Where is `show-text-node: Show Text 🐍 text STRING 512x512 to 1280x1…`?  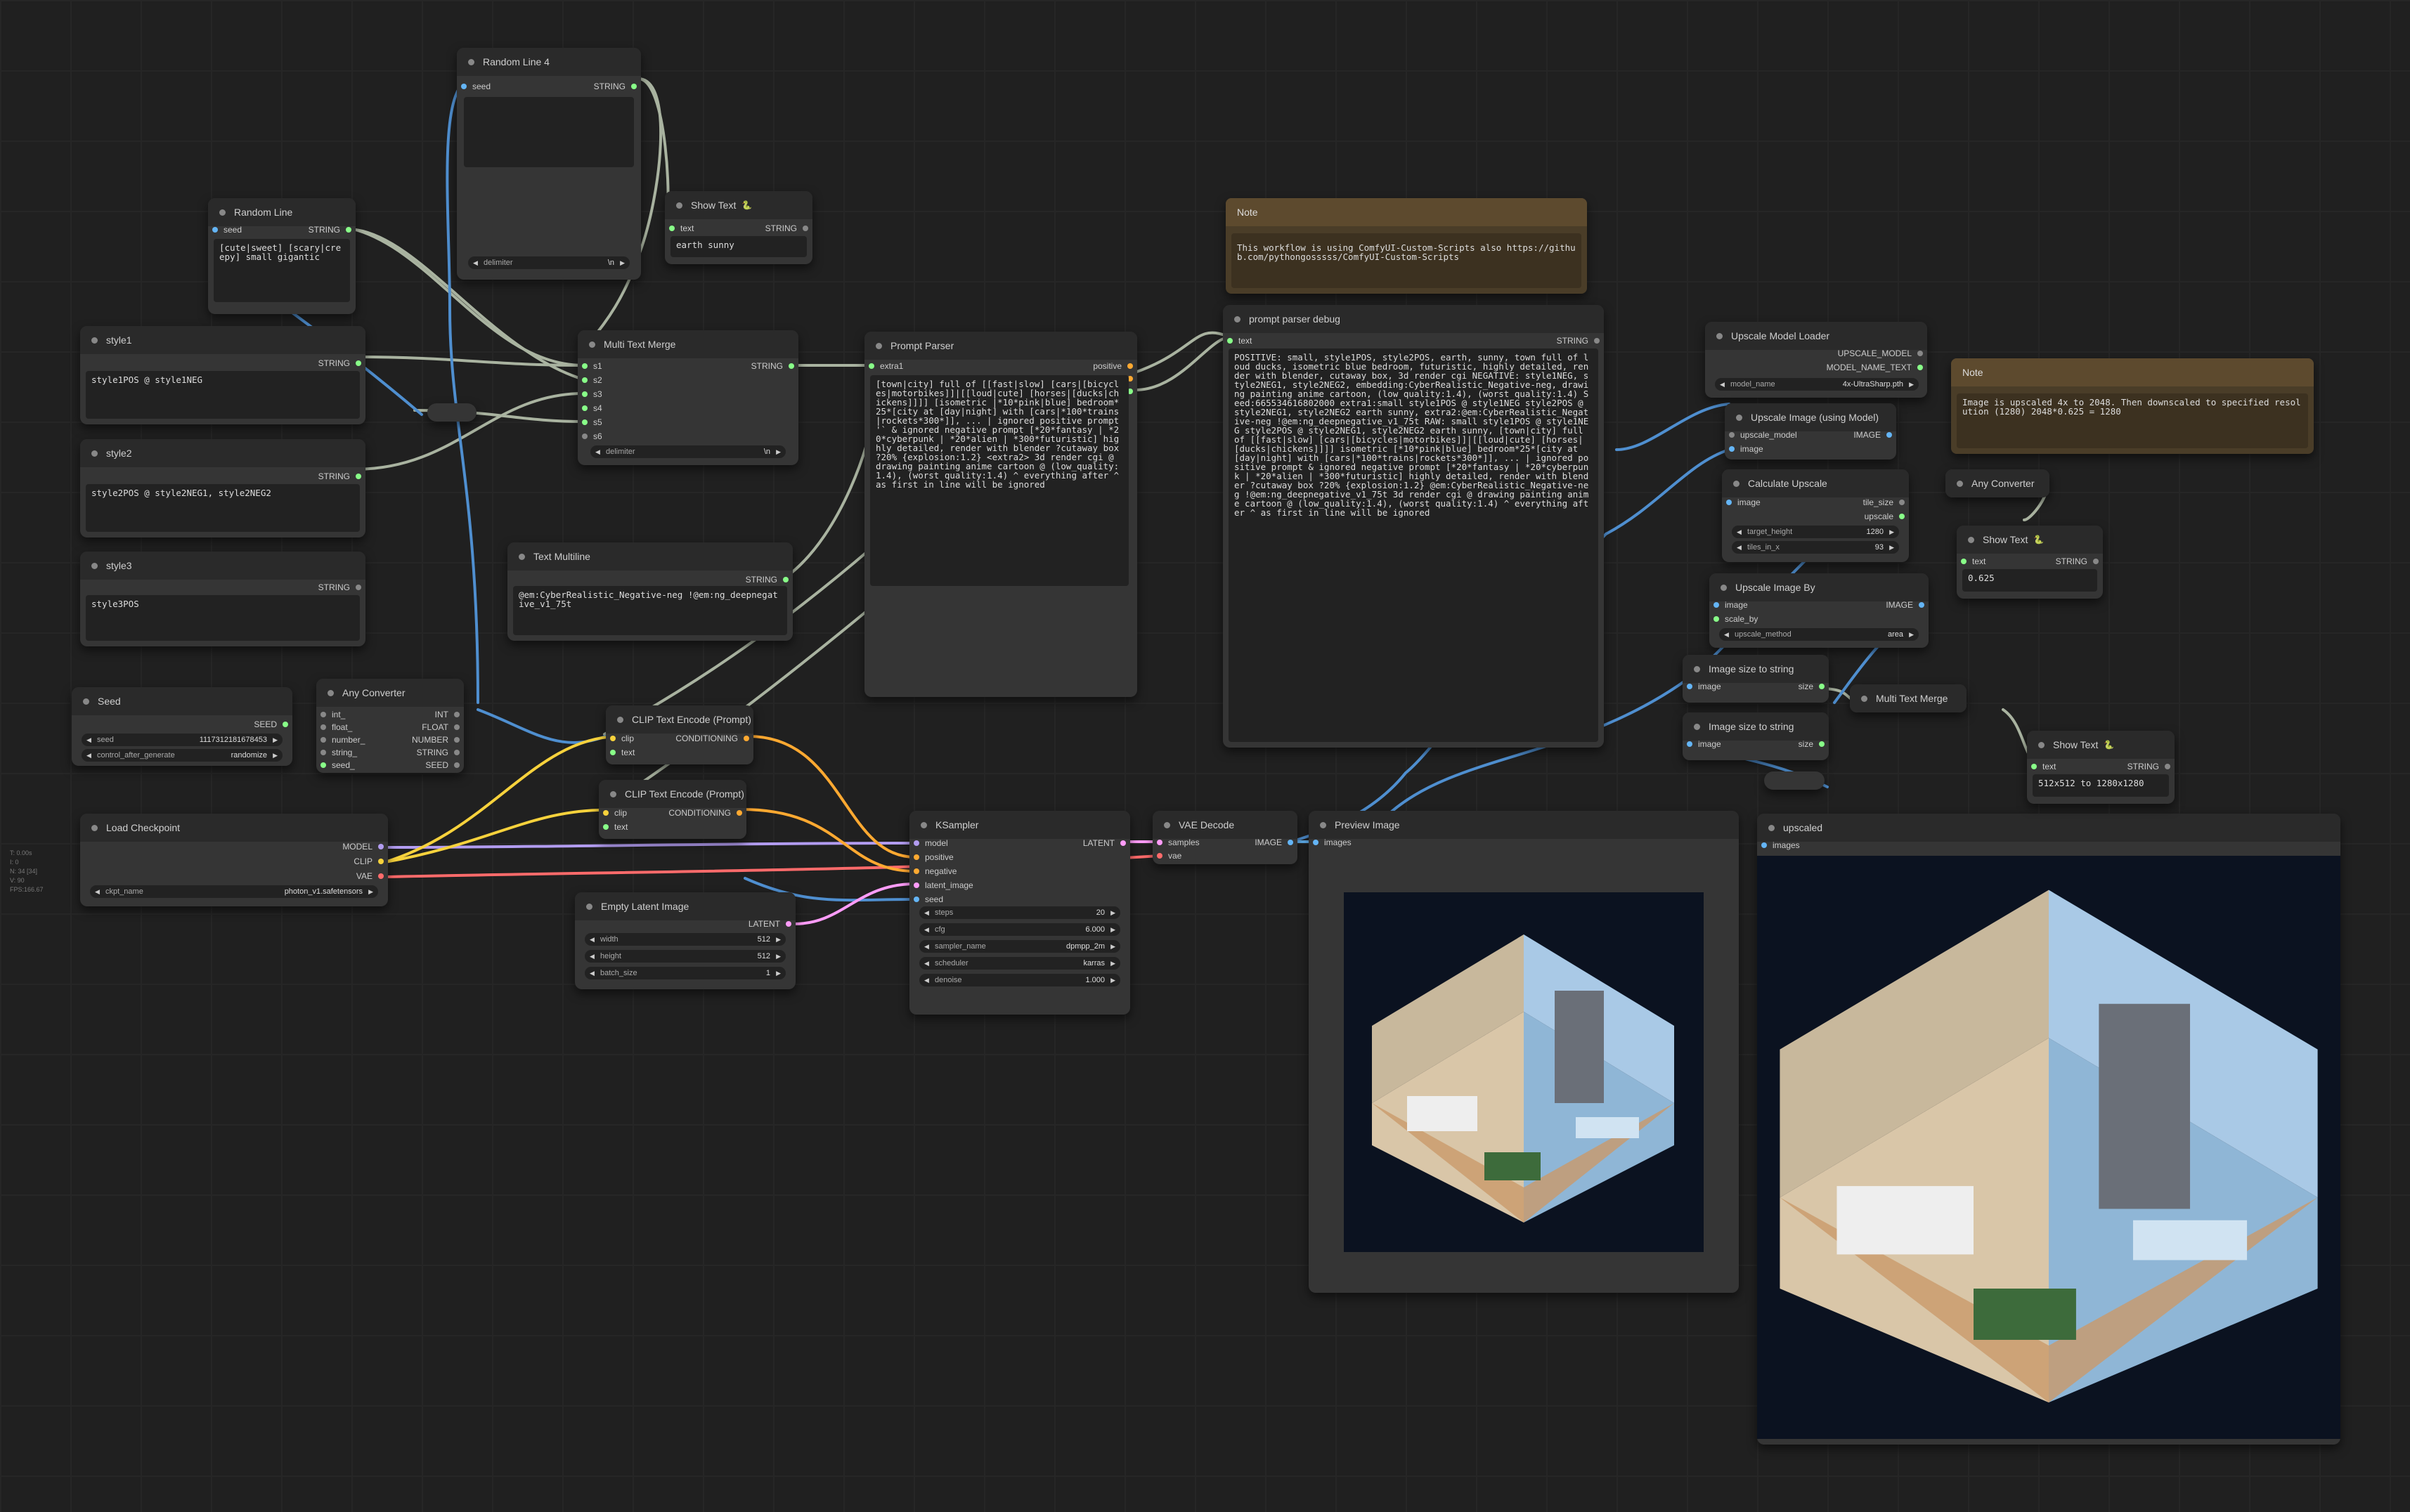
show-text-node: Show Text 🐍 text STRING 512x512 to 1280x1… is located at coordinates (2101, 767).